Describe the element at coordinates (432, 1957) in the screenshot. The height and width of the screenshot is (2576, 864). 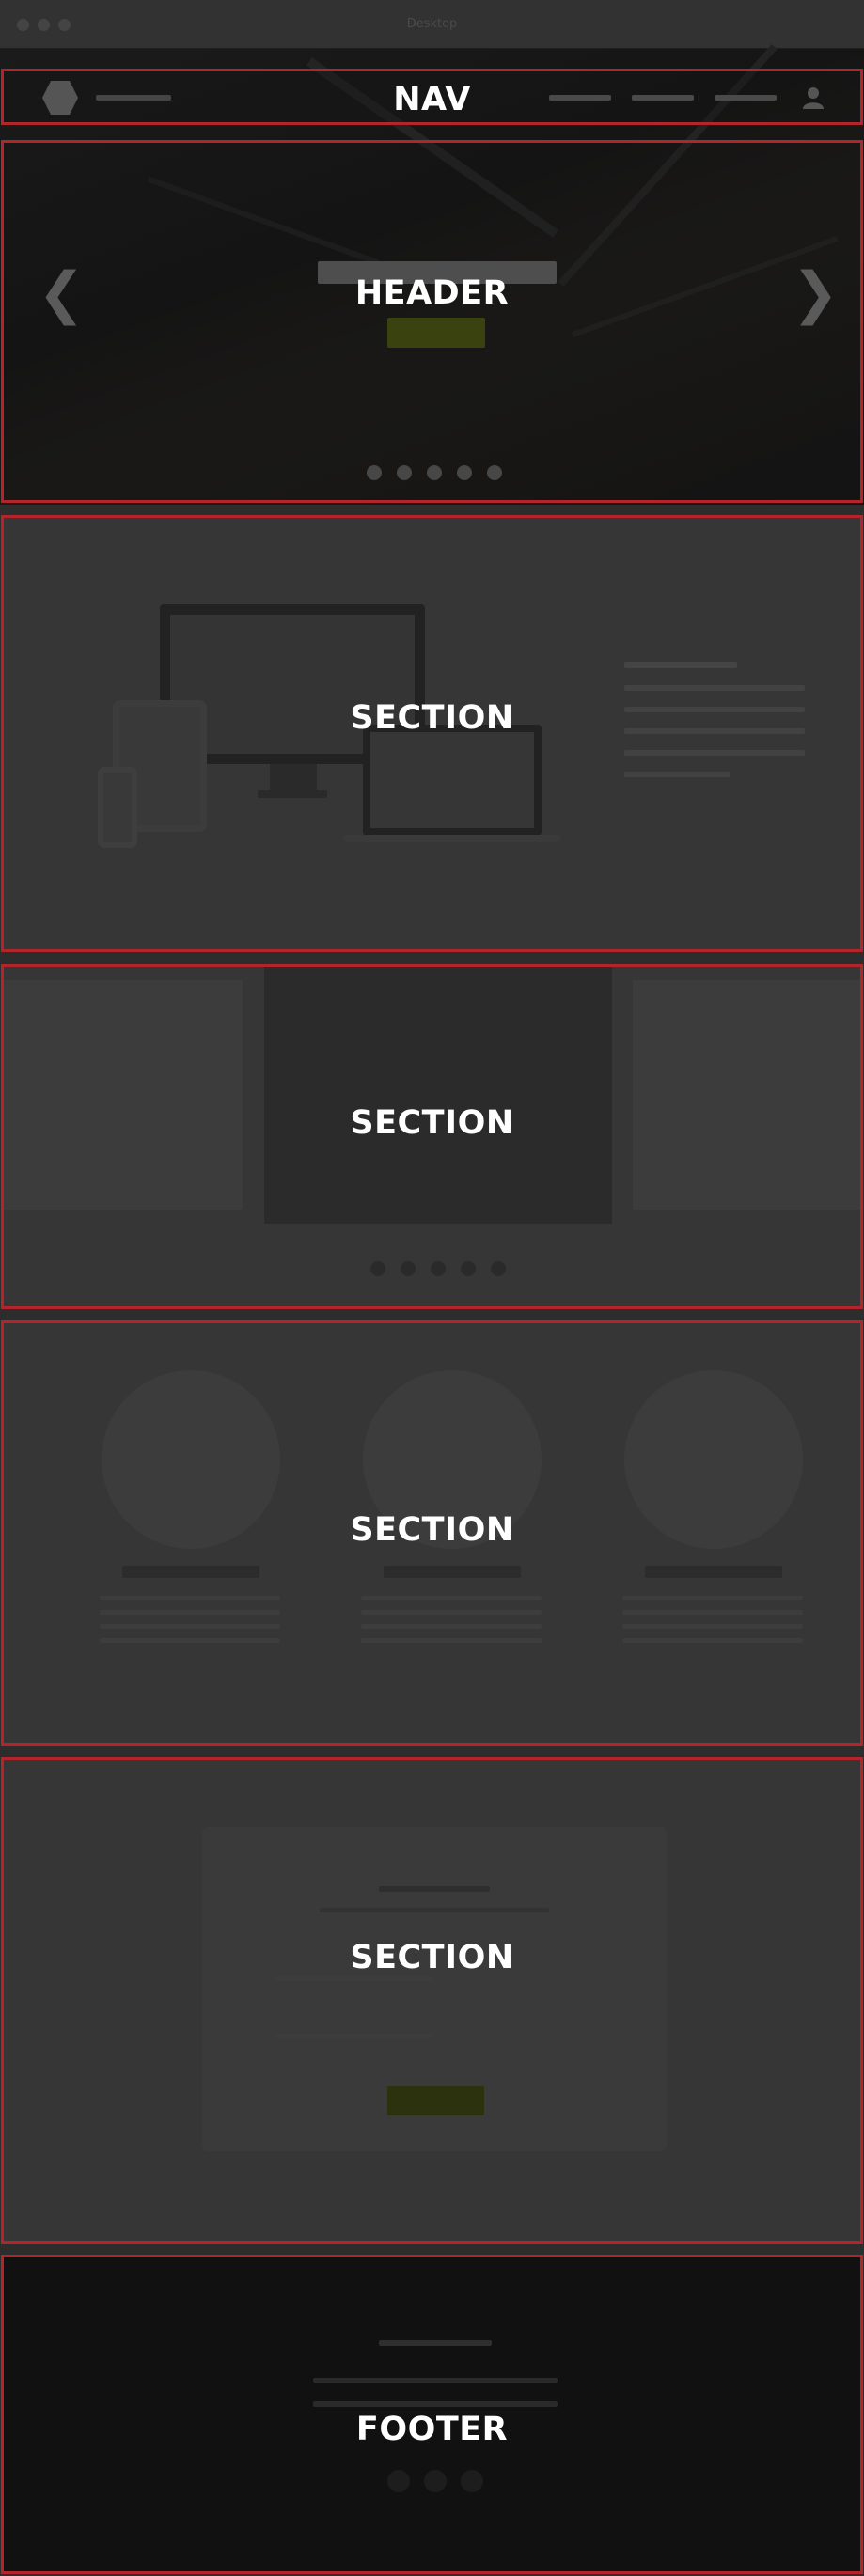
I see `section-form-label: SECTION` at that location.